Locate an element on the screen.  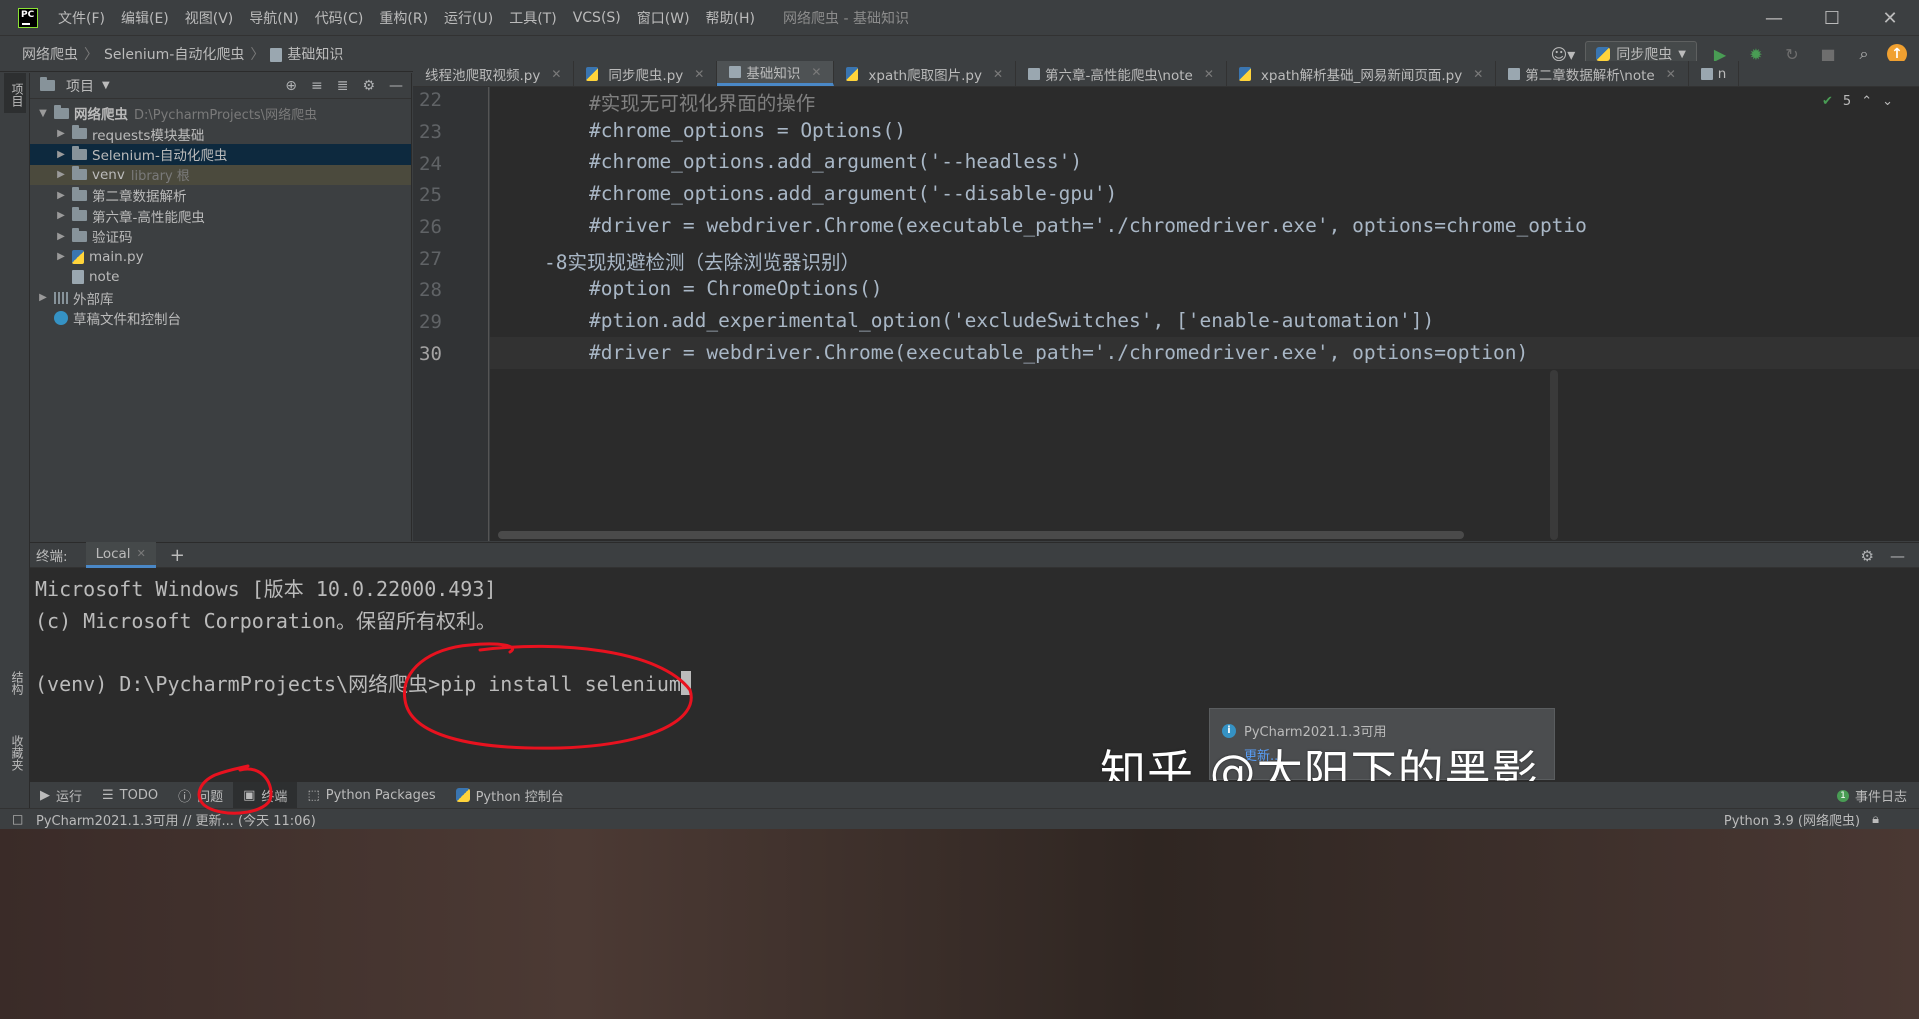
project-panel-title: 项目 is located at coordinates (80, 86).